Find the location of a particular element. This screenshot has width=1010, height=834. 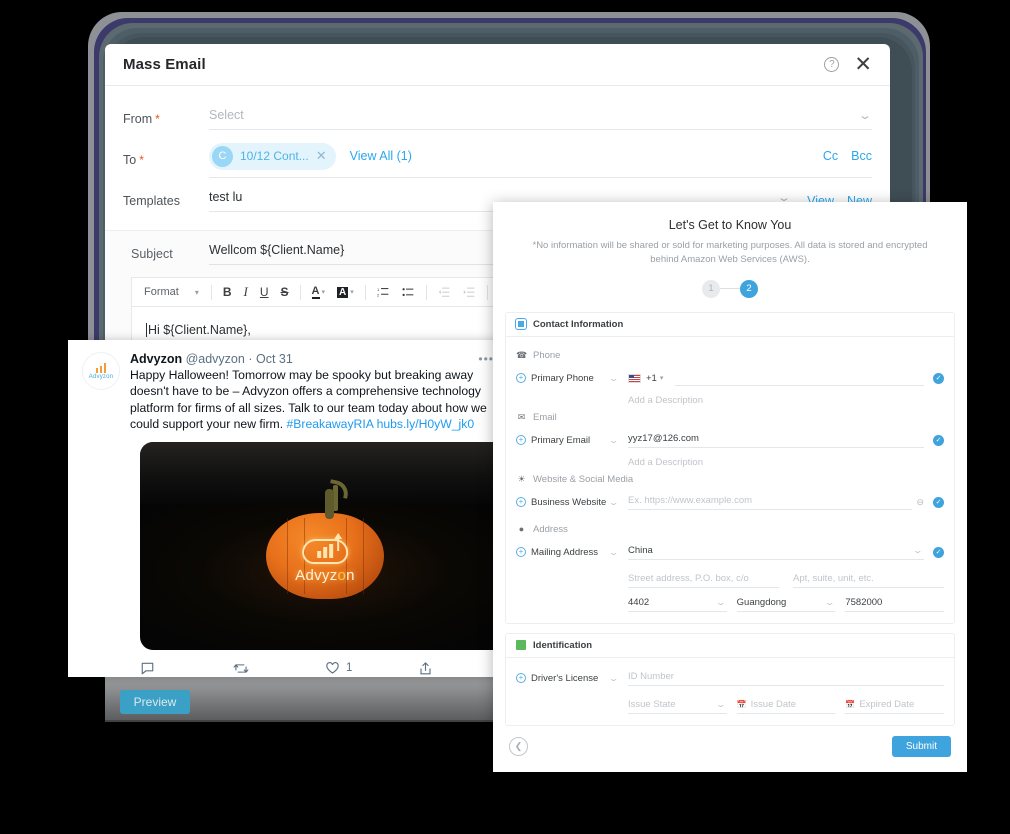

pumpkin-graphic: Advyzon is located at coordinates (325, 544).